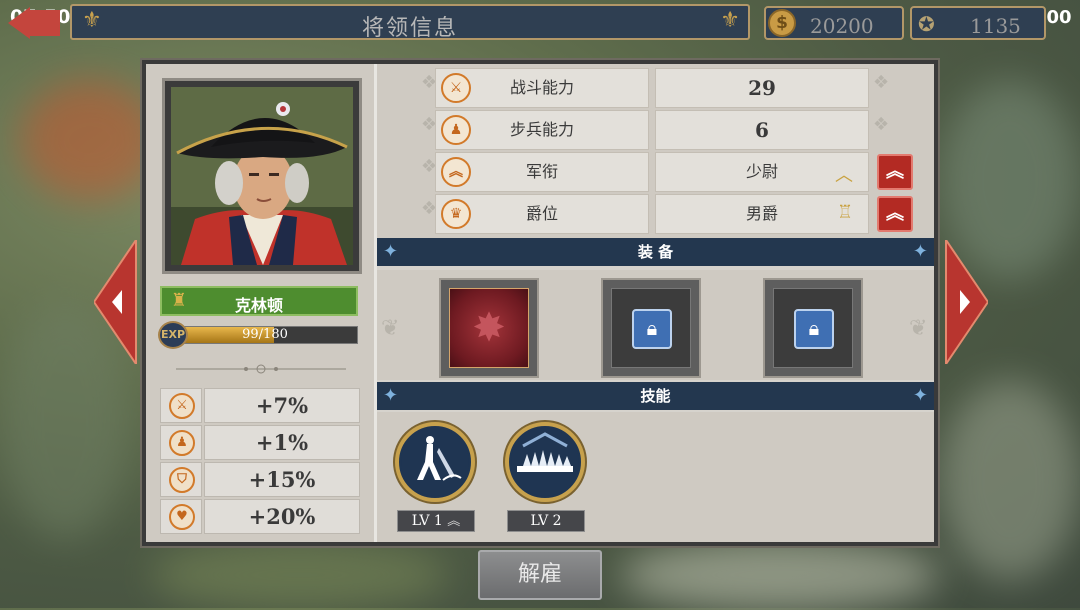 The image size is (1080, 610). I want to click on bonus-table: ⚔ +7% ♟ +1% ⛉ +15% ♥ +20%, so click(260, 462).